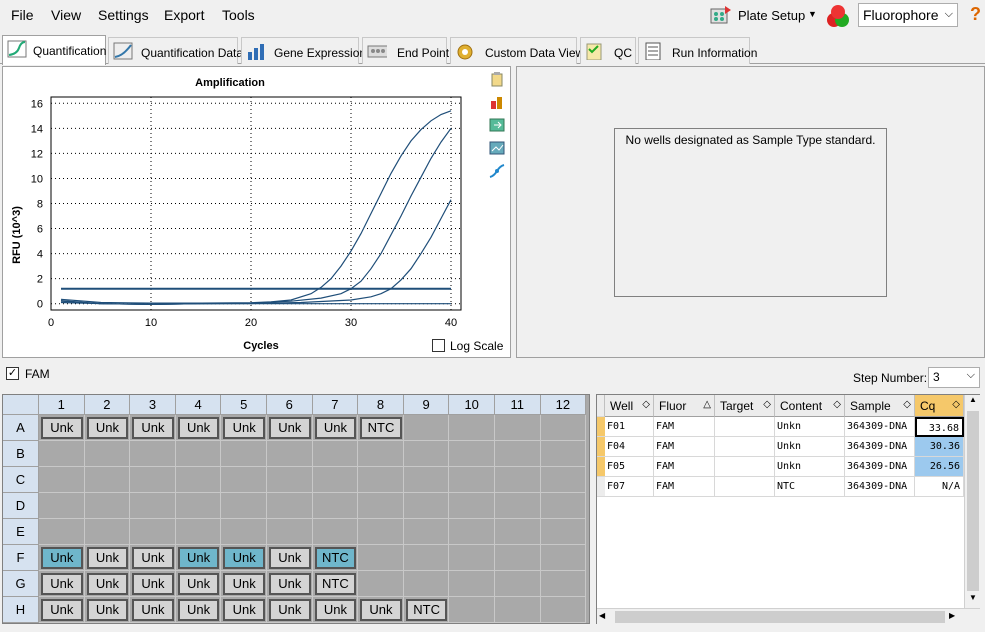 Image resolution: width=985 pixels, height=632 pixels. I want to click on table-cell: F04, so click(629, 447).